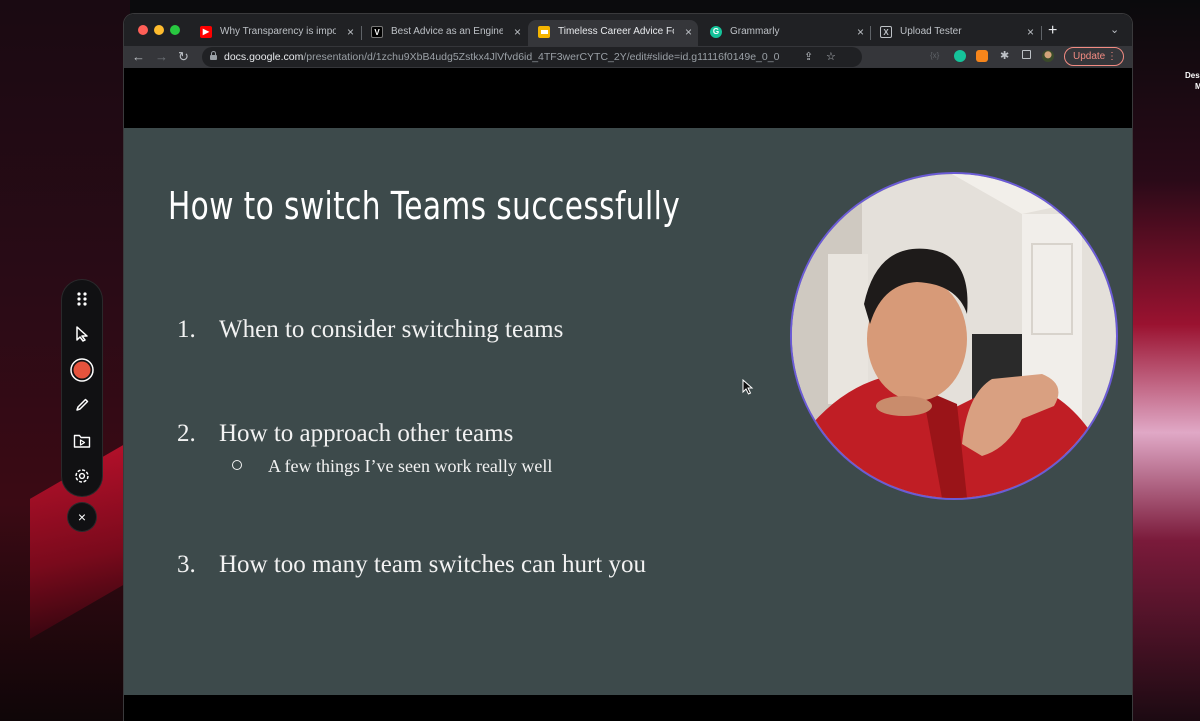 The height and width of the screenshot is (721, 1200). I want to click on folder-video-icon, so click(82, 441).